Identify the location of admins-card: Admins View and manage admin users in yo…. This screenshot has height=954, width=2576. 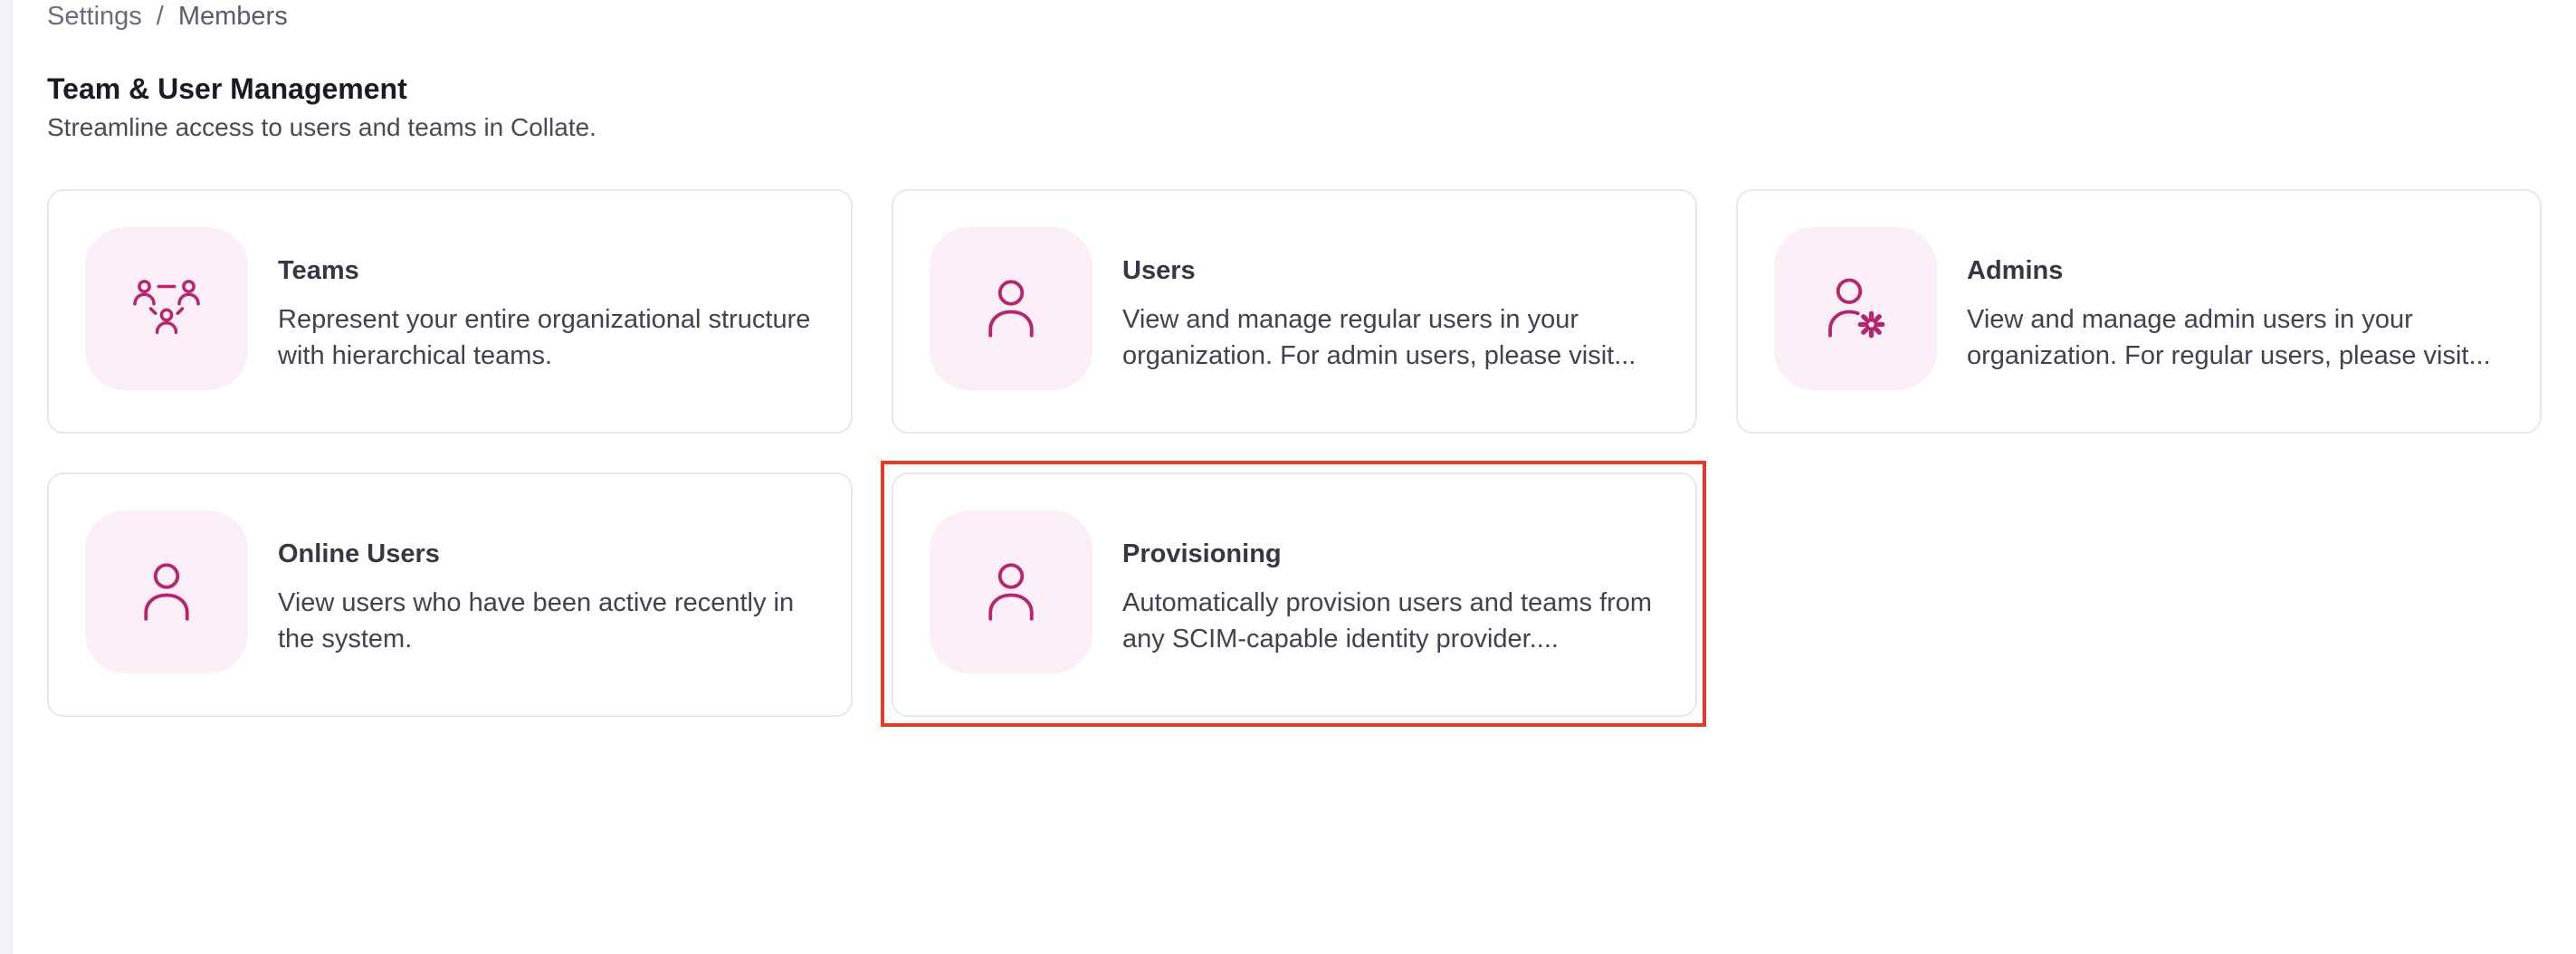
(2139, 312).